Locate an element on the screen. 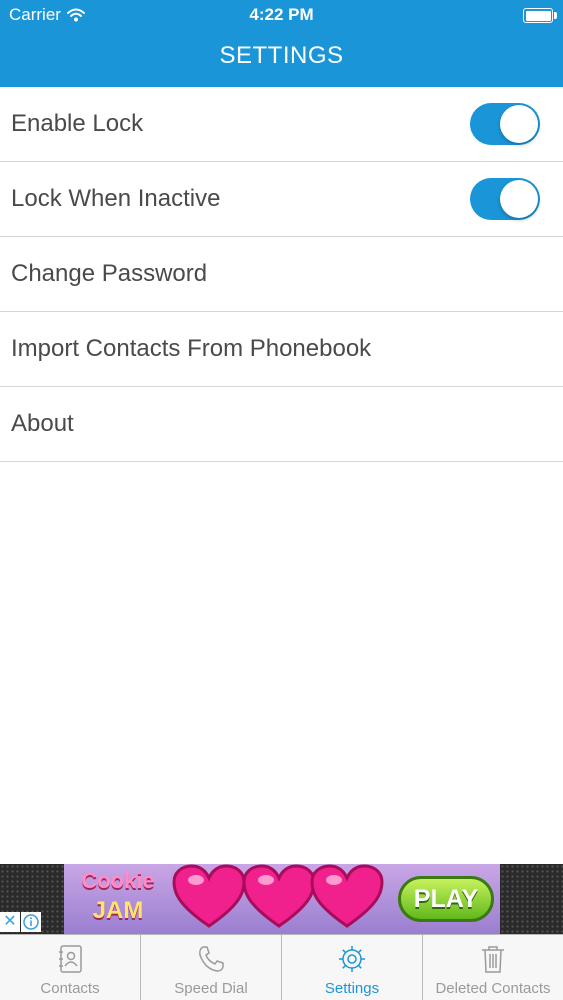 The image size is (563, 1000). tab-deleted-contacts: Deleted Contacts is located at coordinates (492, 967).